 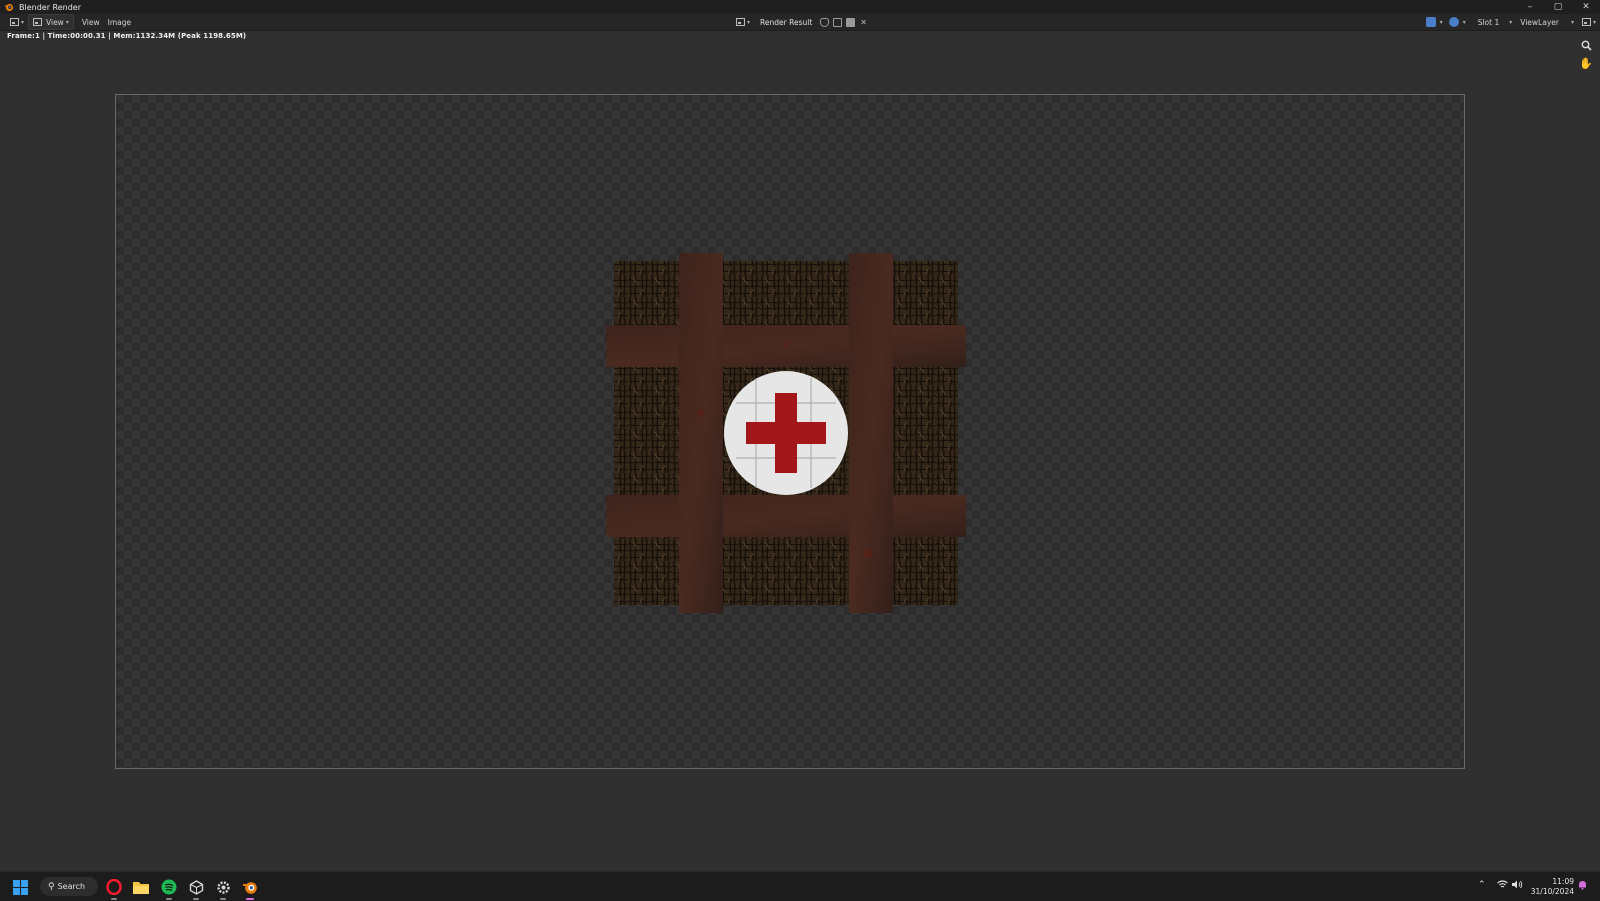 I want to click on slot-dropdown: Slot 1 ▾, so click(x=1495, y=22).